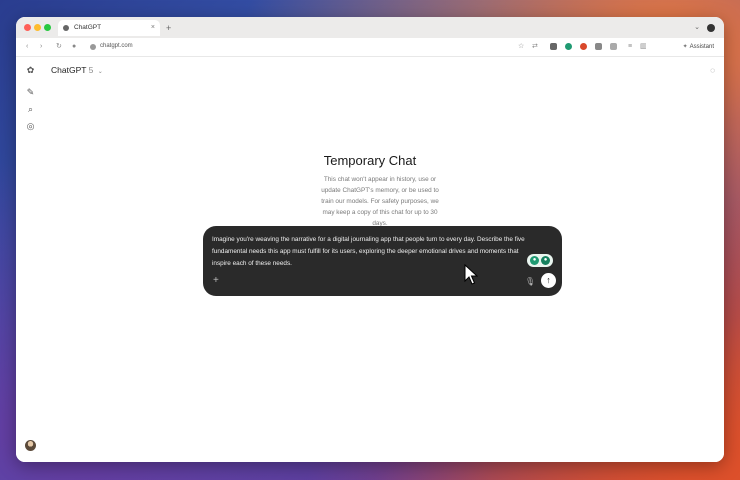  What do you see at coordinates (530, 282) in the screenshot?
I see `mic-icon: 🎙` at bounding box center [530, 282].